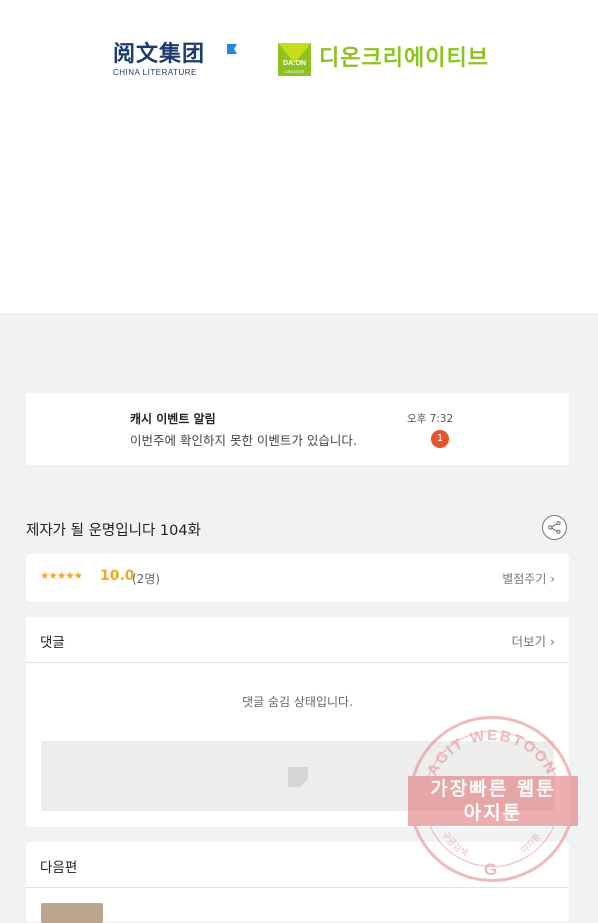  Describe the element at coordinates (52, 643) in the screenshot. I see `comments-header: 댓글` at that location.